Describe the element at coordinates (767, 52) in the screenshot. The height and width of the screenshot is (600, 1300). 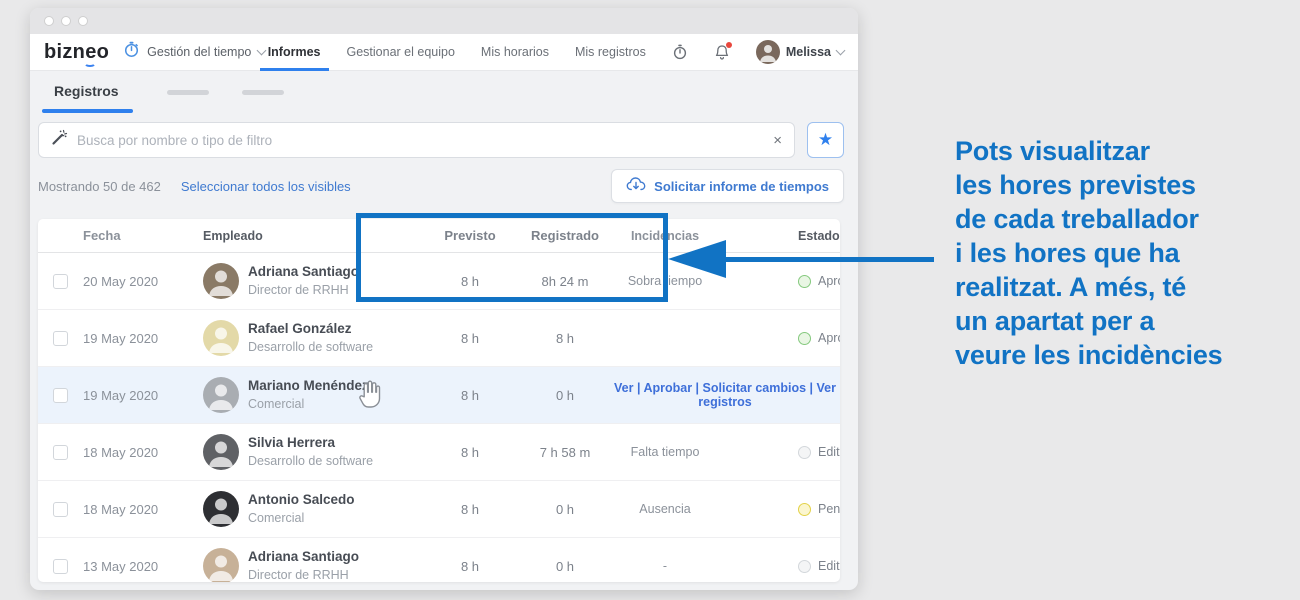
I see `user-avatar` at that location.